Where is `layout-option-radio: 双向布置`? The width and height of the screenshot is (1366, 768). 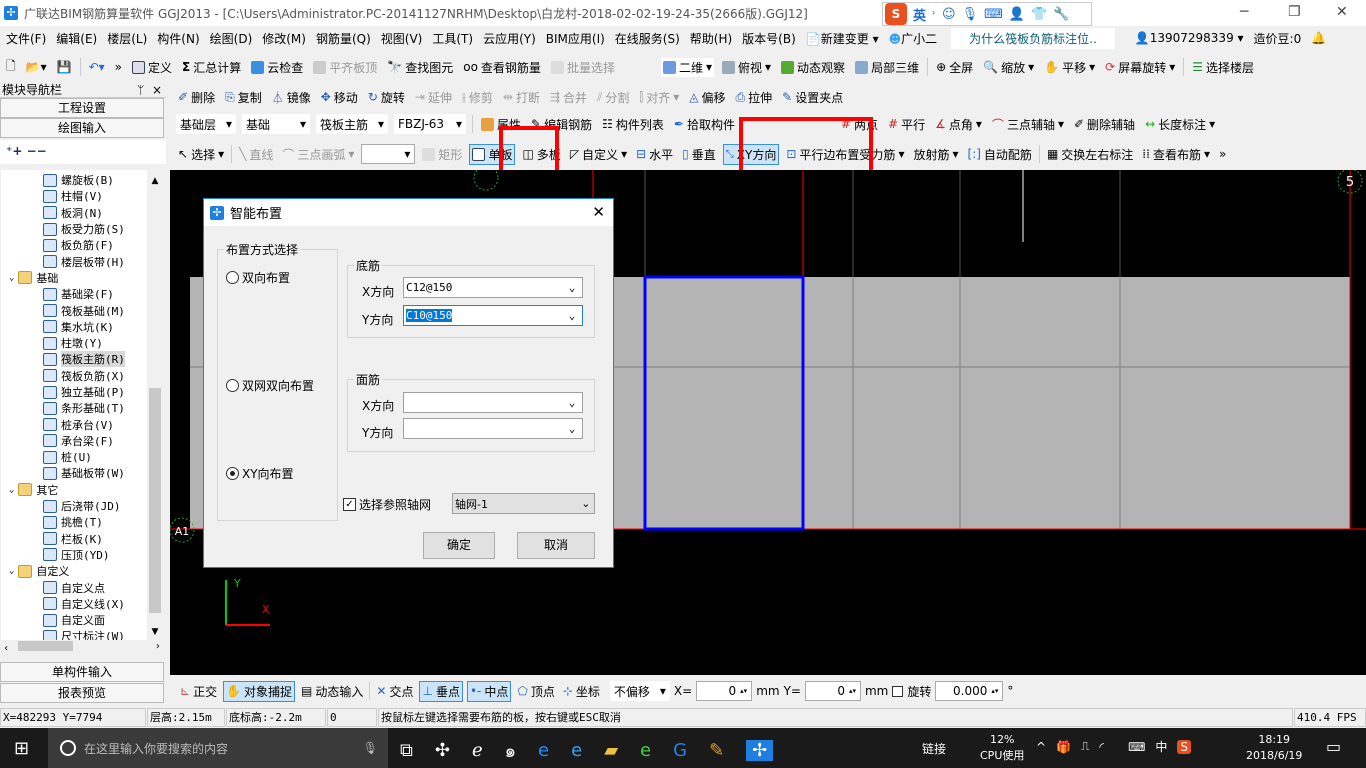 layout-option-radio: 双向布置 is located at coordinates (258, 277).